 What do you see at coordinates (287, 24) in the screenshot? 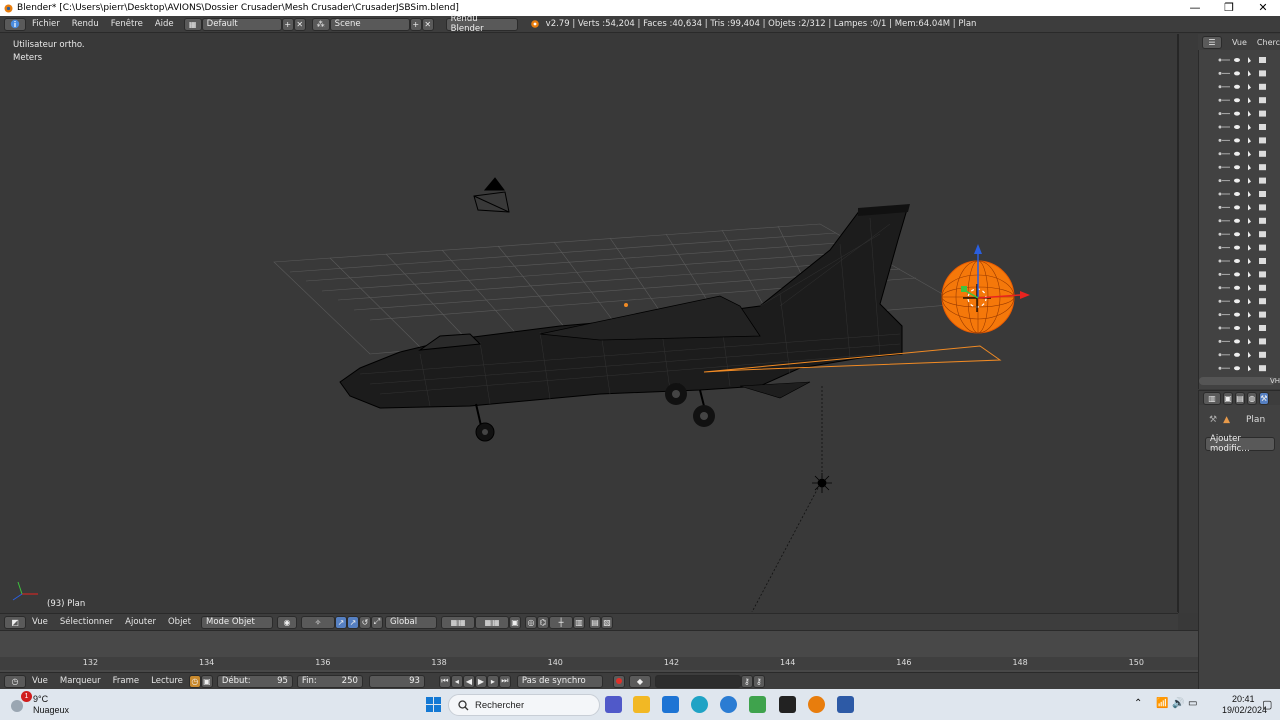
I see `add-layout-icon: +` at bounding box center [287, 24].